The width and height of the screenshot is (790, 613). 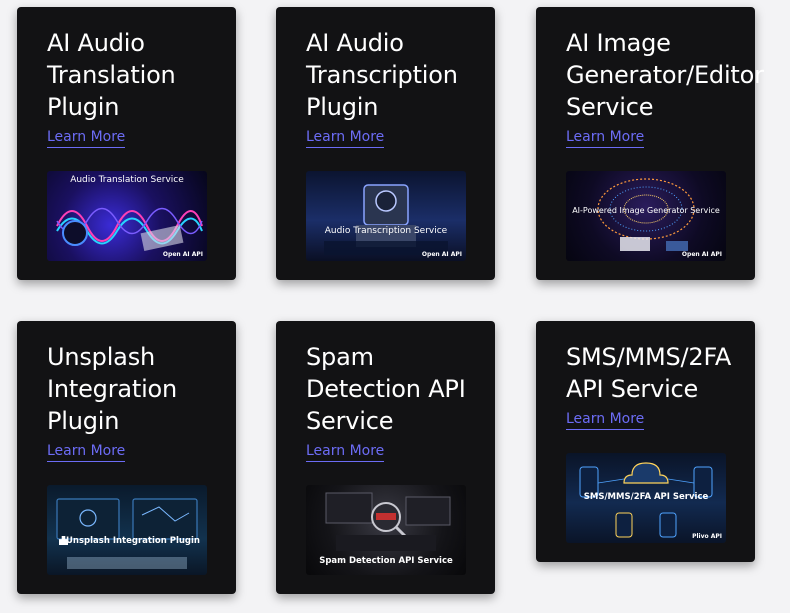 What do you see at coordinates (646, 210) in the screenshot?
I see `image-caption: AI-Powered Image Generator Service` at bounding box center [646, 210].